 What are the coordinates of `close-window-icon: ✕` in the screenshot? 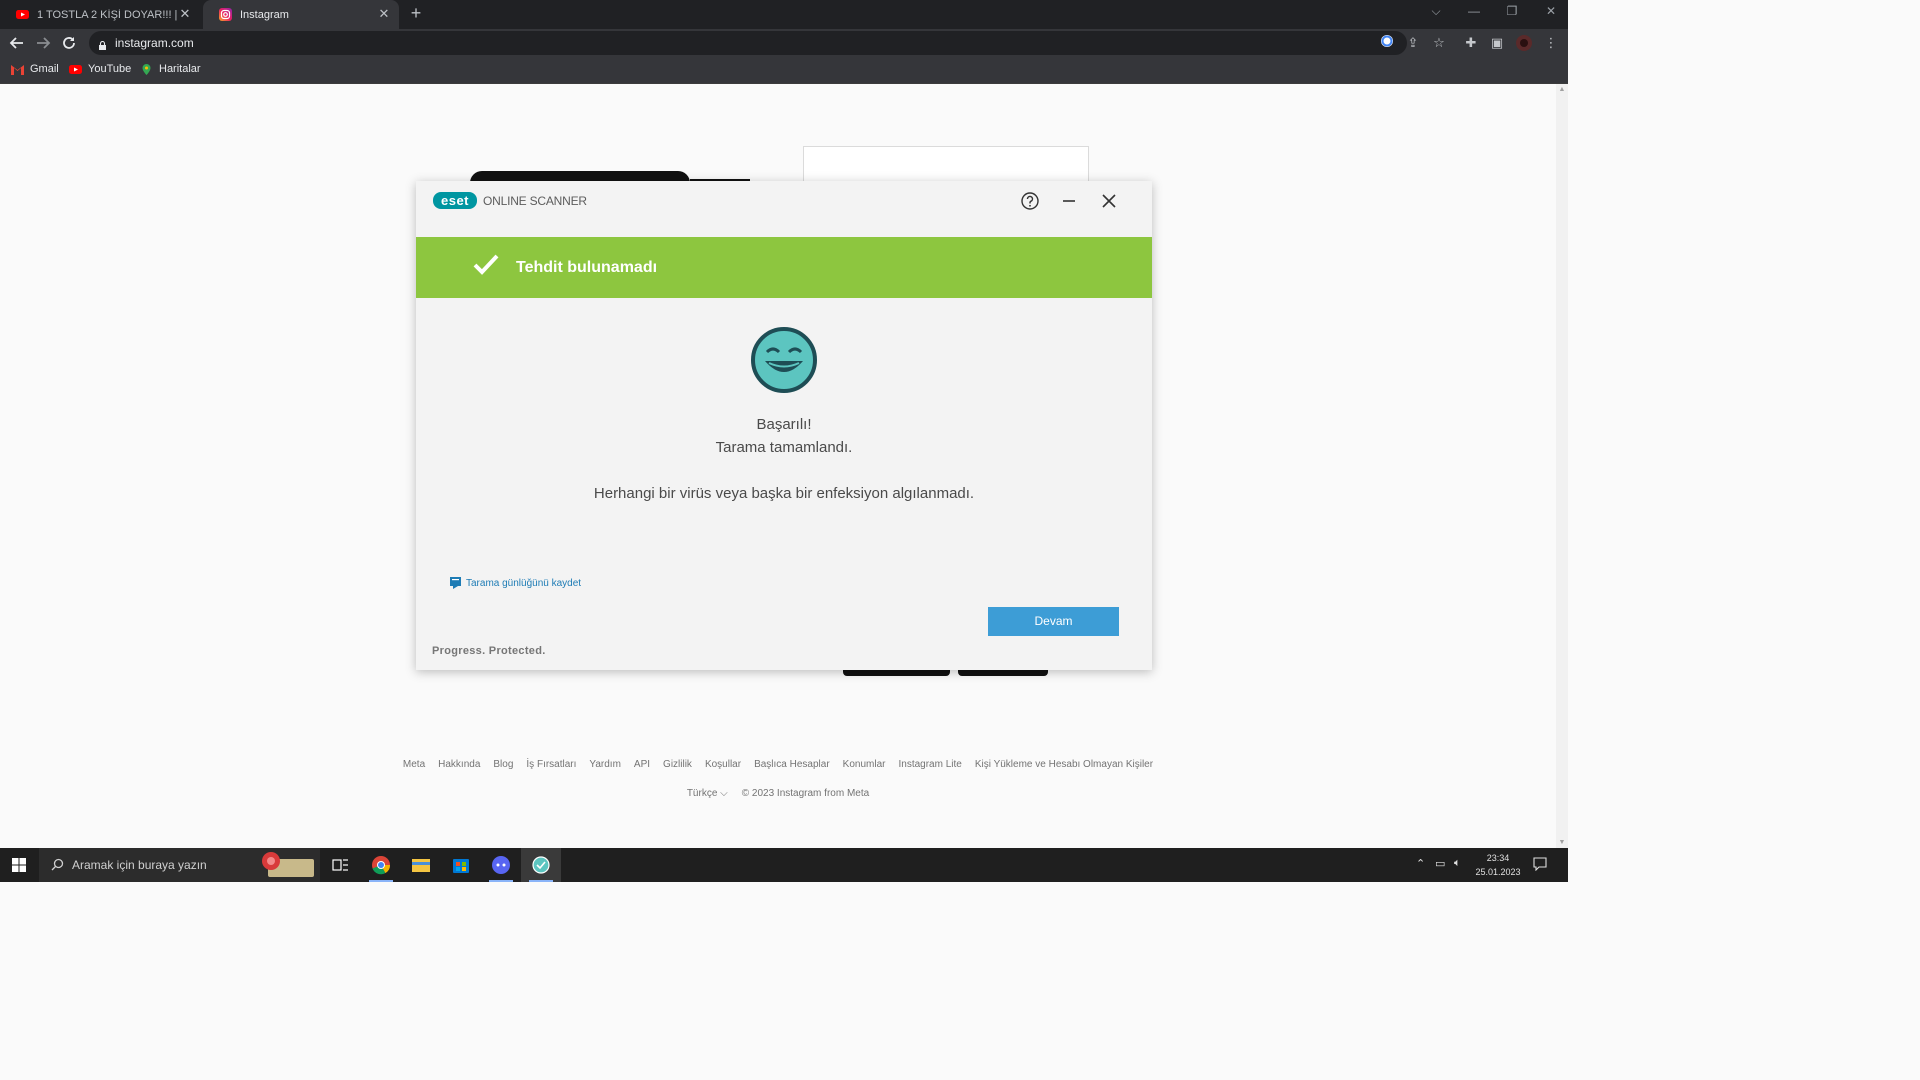 It's located at (1551, 11).